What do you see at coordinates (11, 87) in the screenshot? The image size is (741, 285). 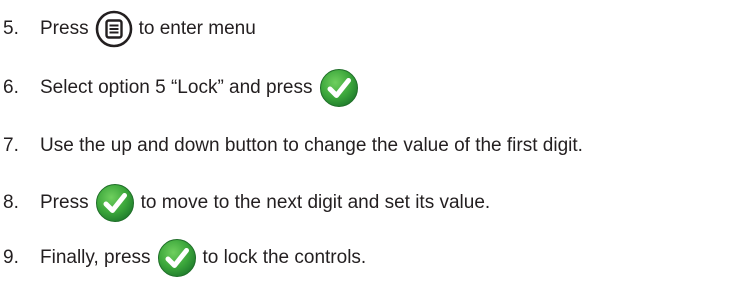 I see `step-number: 6.` at bounding box center [11, 87].